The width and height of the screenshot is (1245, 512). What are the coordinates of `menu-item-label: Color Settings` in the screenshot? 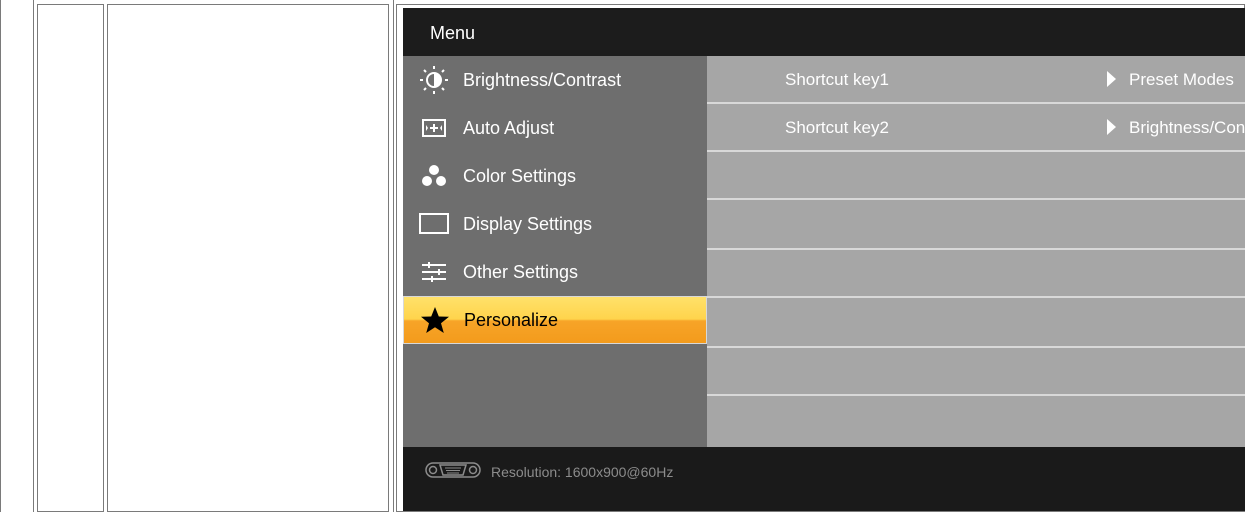 It's located at (520, 175).